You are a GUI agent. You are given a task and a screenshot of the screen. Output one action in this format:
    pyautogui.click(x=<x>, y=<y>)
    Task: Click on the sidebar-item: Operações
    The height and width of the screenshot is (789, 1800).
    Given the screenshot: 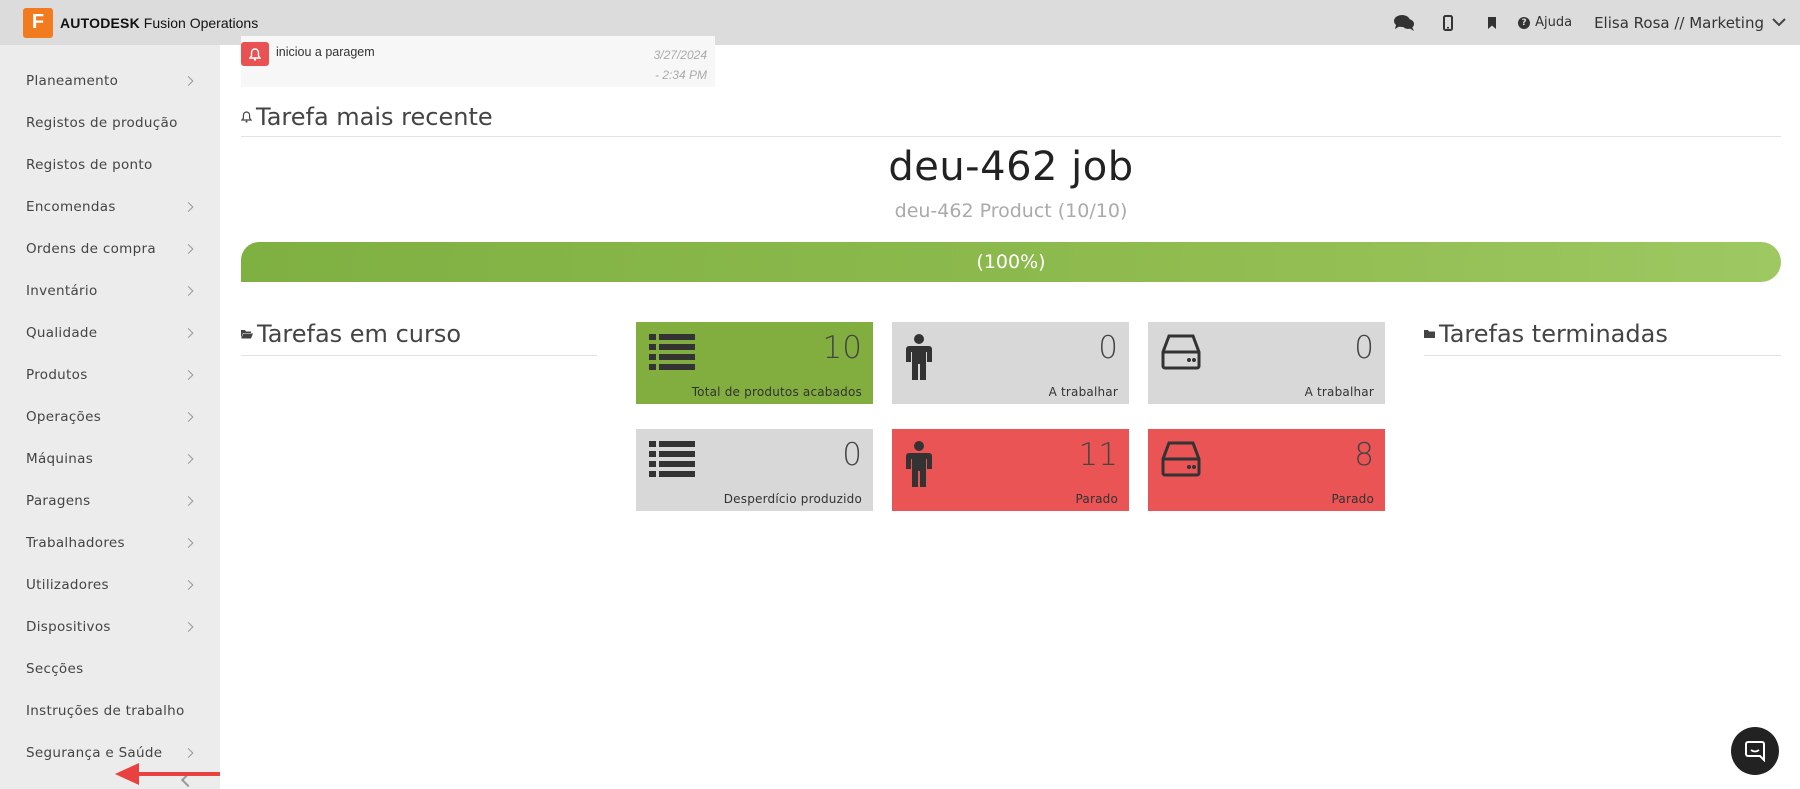 What is the action you would take?
    pyautogui.click(x=110, y=417)
    